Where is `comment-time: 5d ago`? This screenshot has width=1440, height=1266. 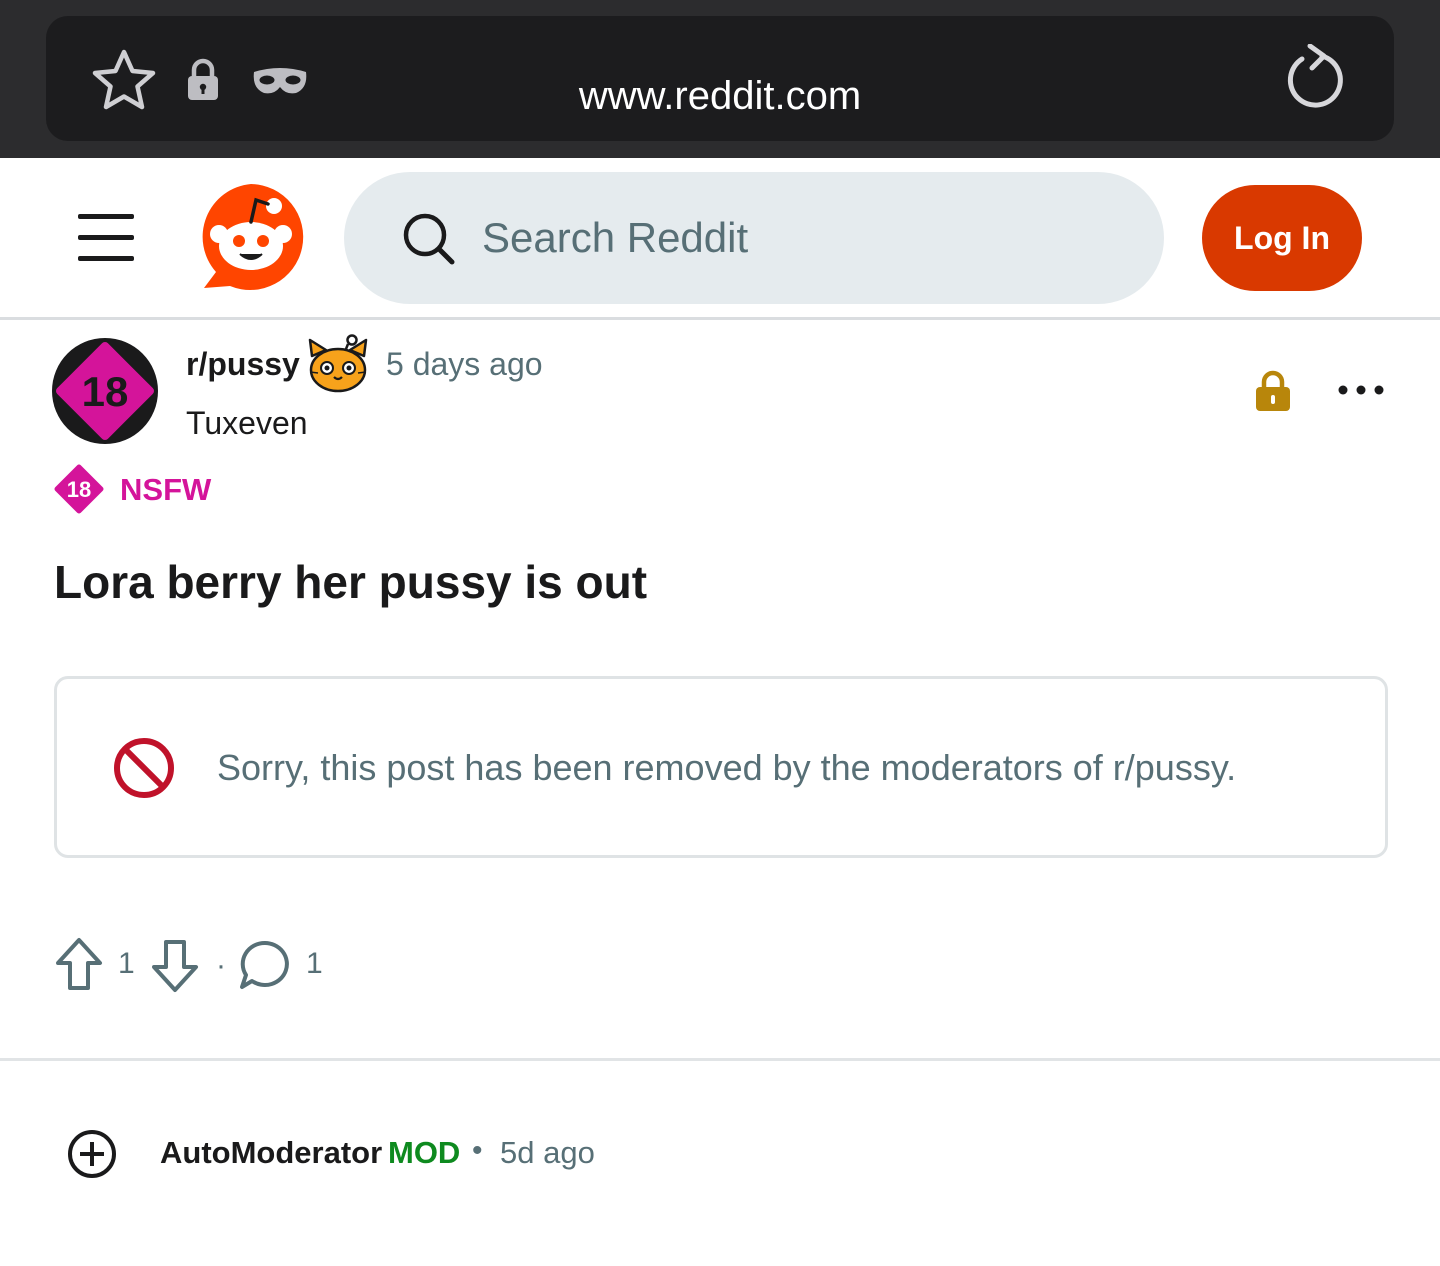 comment-time: 5d ago is located at coordinates (547, 1152).